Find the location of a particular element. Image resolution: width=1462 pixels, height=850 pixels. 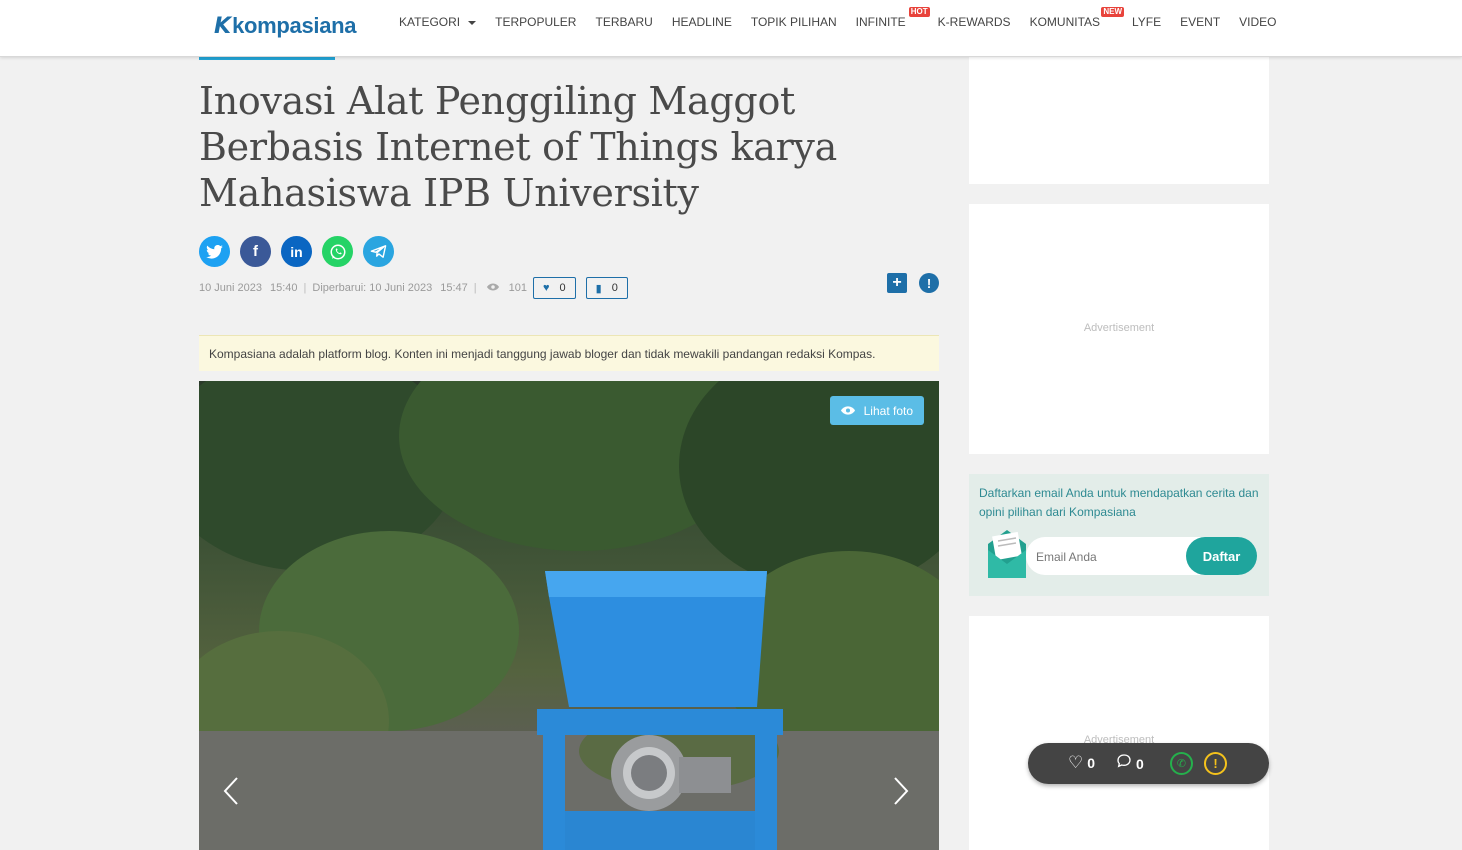

heart-icon: ♡ is located at coordinates (1076, 762).